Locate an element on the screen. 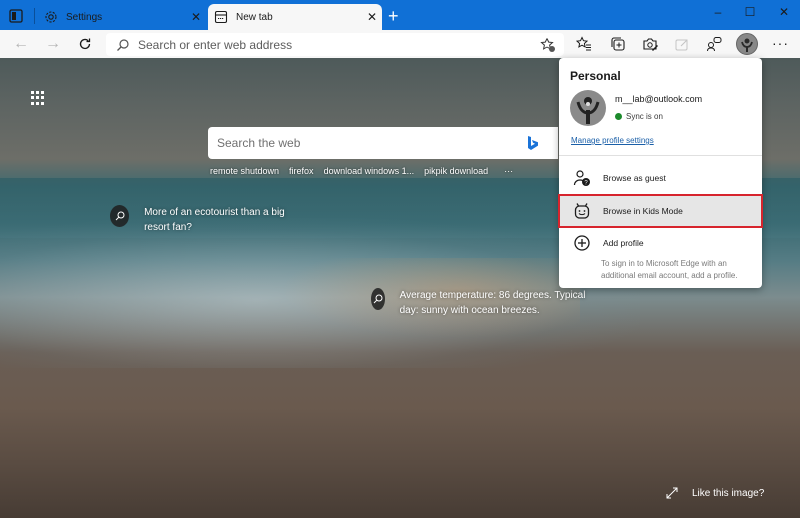 Image resolution: width=800 pixels, height=518 pixels. menu-item-label: Browse in Kids Mode is located at coordinates (643, 211).